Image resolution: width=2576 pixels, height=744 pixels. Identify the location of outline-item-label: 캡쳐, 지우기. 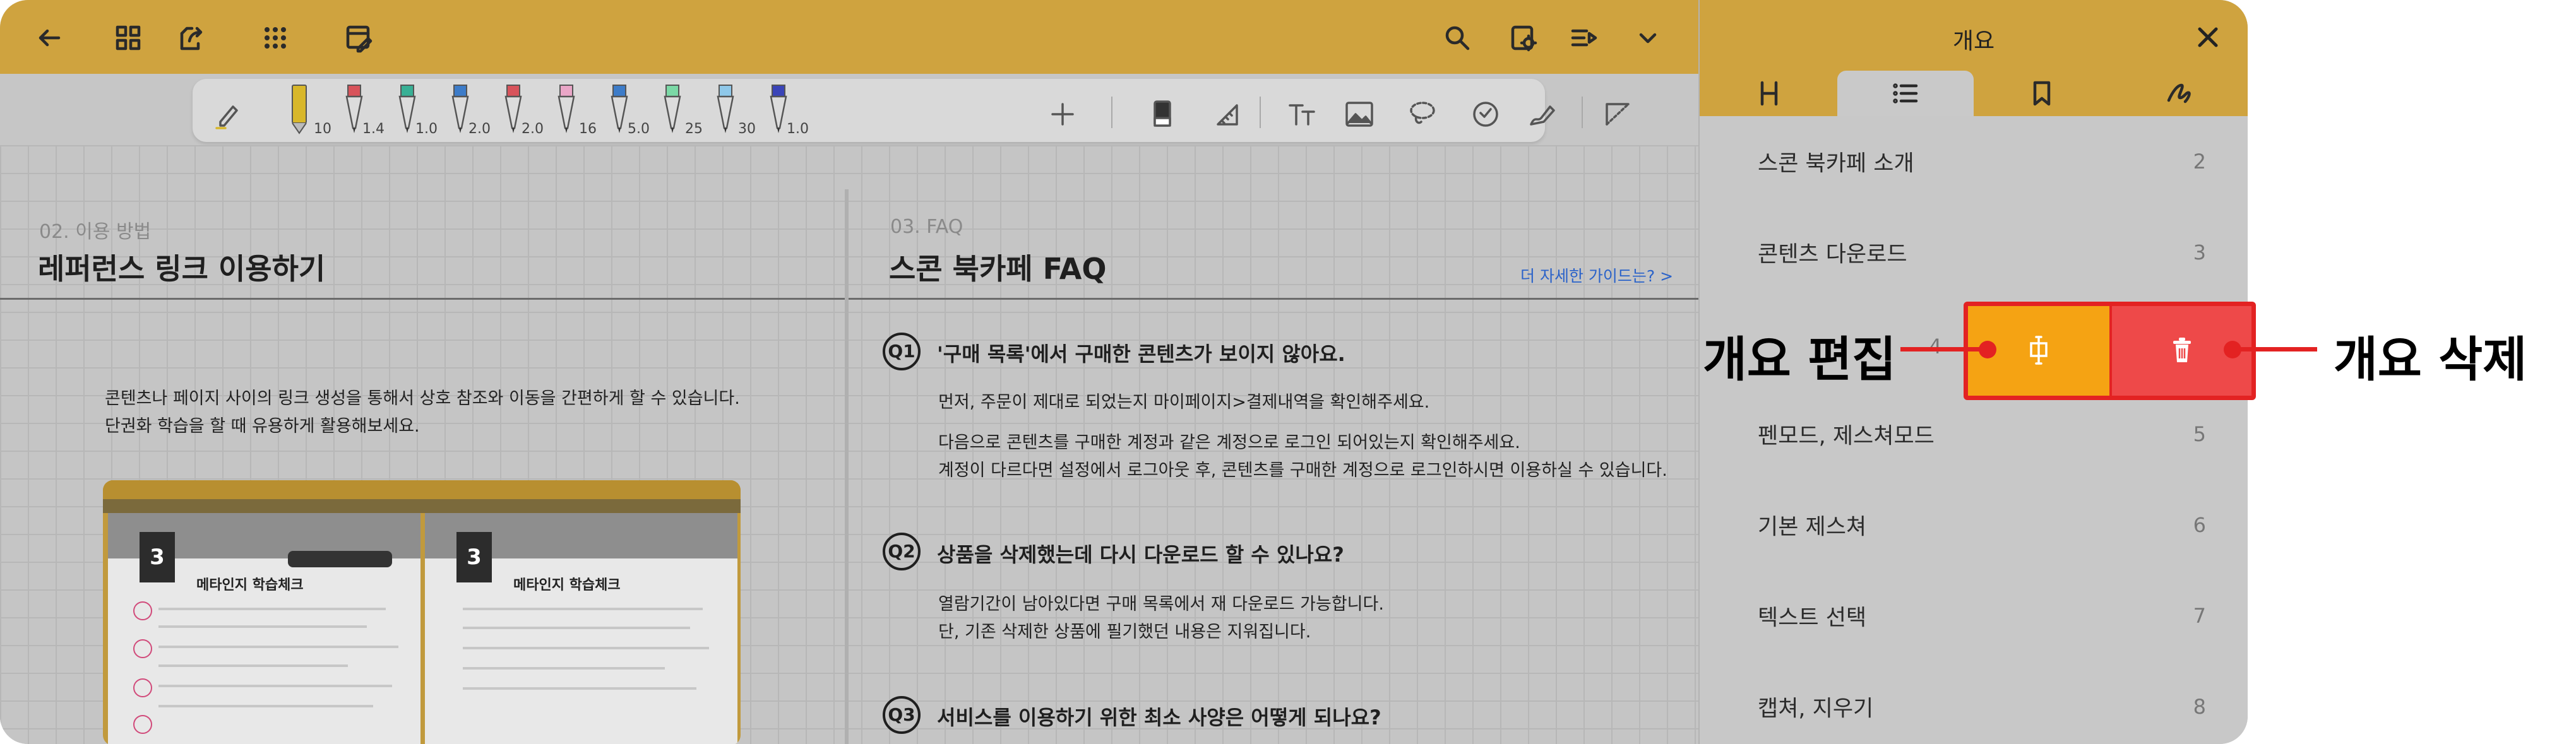
(1816, 709).